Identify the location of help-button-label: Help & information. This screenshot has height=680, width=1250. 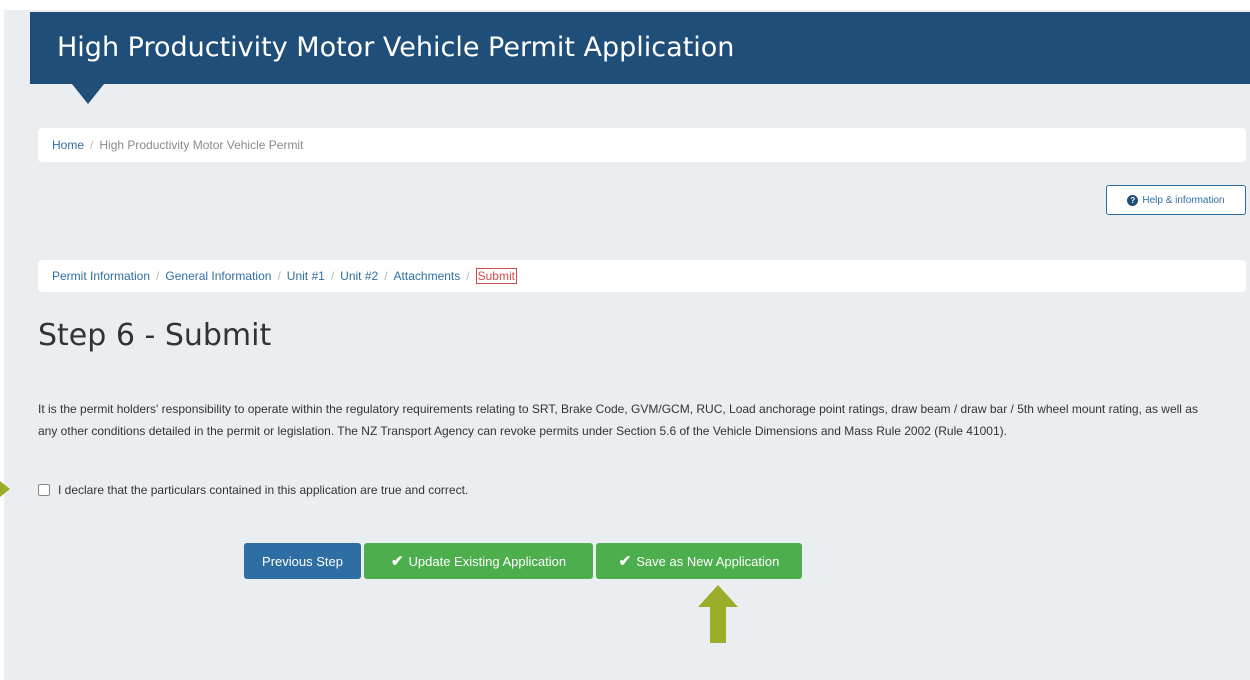
(1183, 200).